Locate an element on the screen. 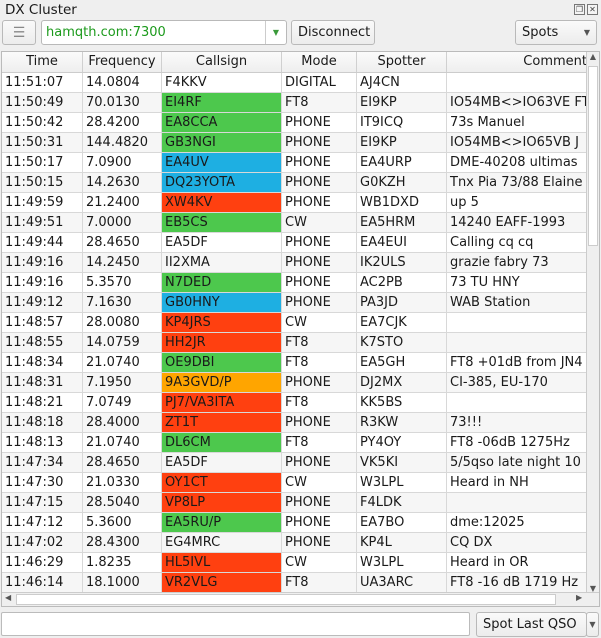 The width and height of the screenshot is (601, 638). cell-spotter: EA7CJK is located at coordinates (402, 322).